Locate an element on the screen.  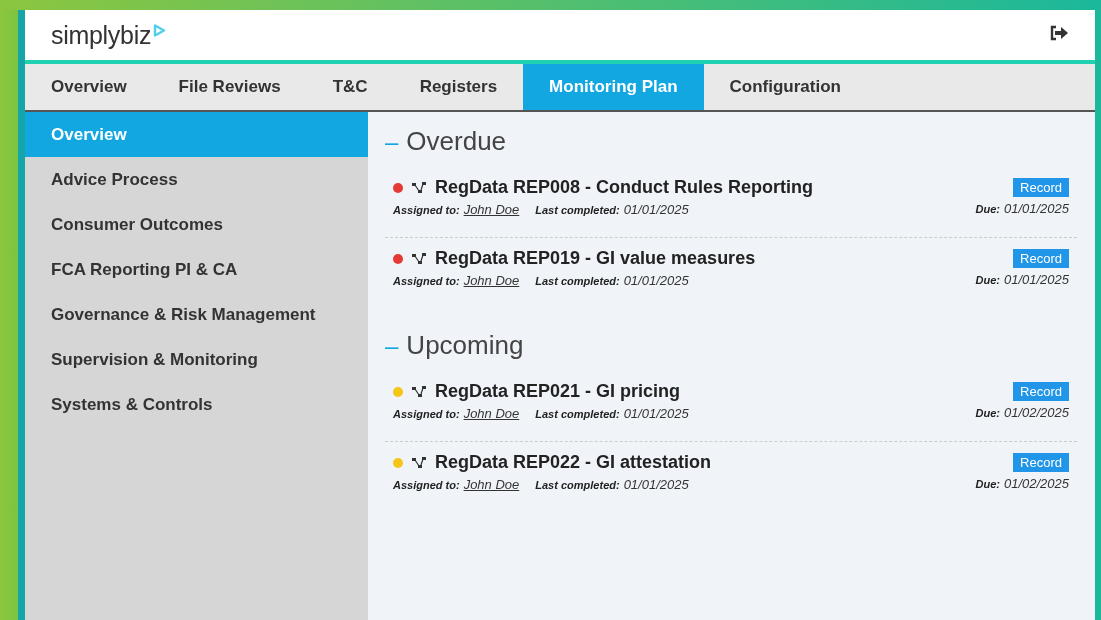
task-title: RegData REP008 - Conduct Rules Reporting is located at coordinates (624, 187).